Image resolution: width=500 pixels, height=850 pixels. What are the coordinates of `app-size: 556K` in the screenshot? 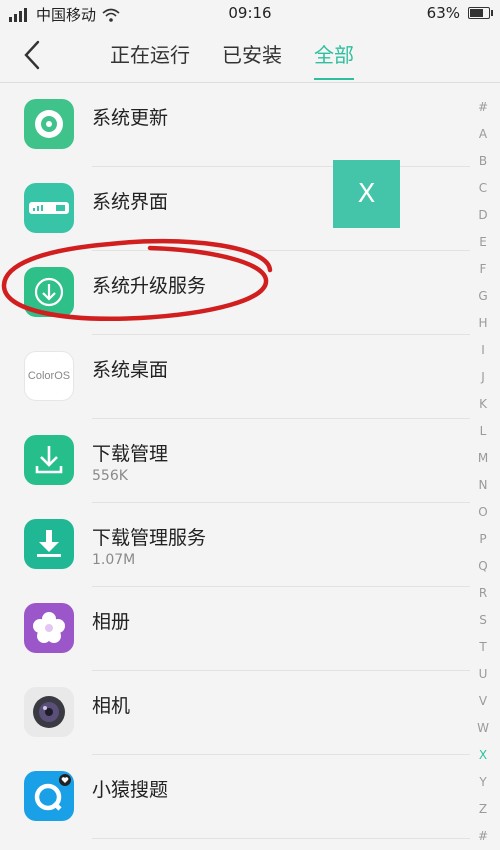 It's located at (110, 476).